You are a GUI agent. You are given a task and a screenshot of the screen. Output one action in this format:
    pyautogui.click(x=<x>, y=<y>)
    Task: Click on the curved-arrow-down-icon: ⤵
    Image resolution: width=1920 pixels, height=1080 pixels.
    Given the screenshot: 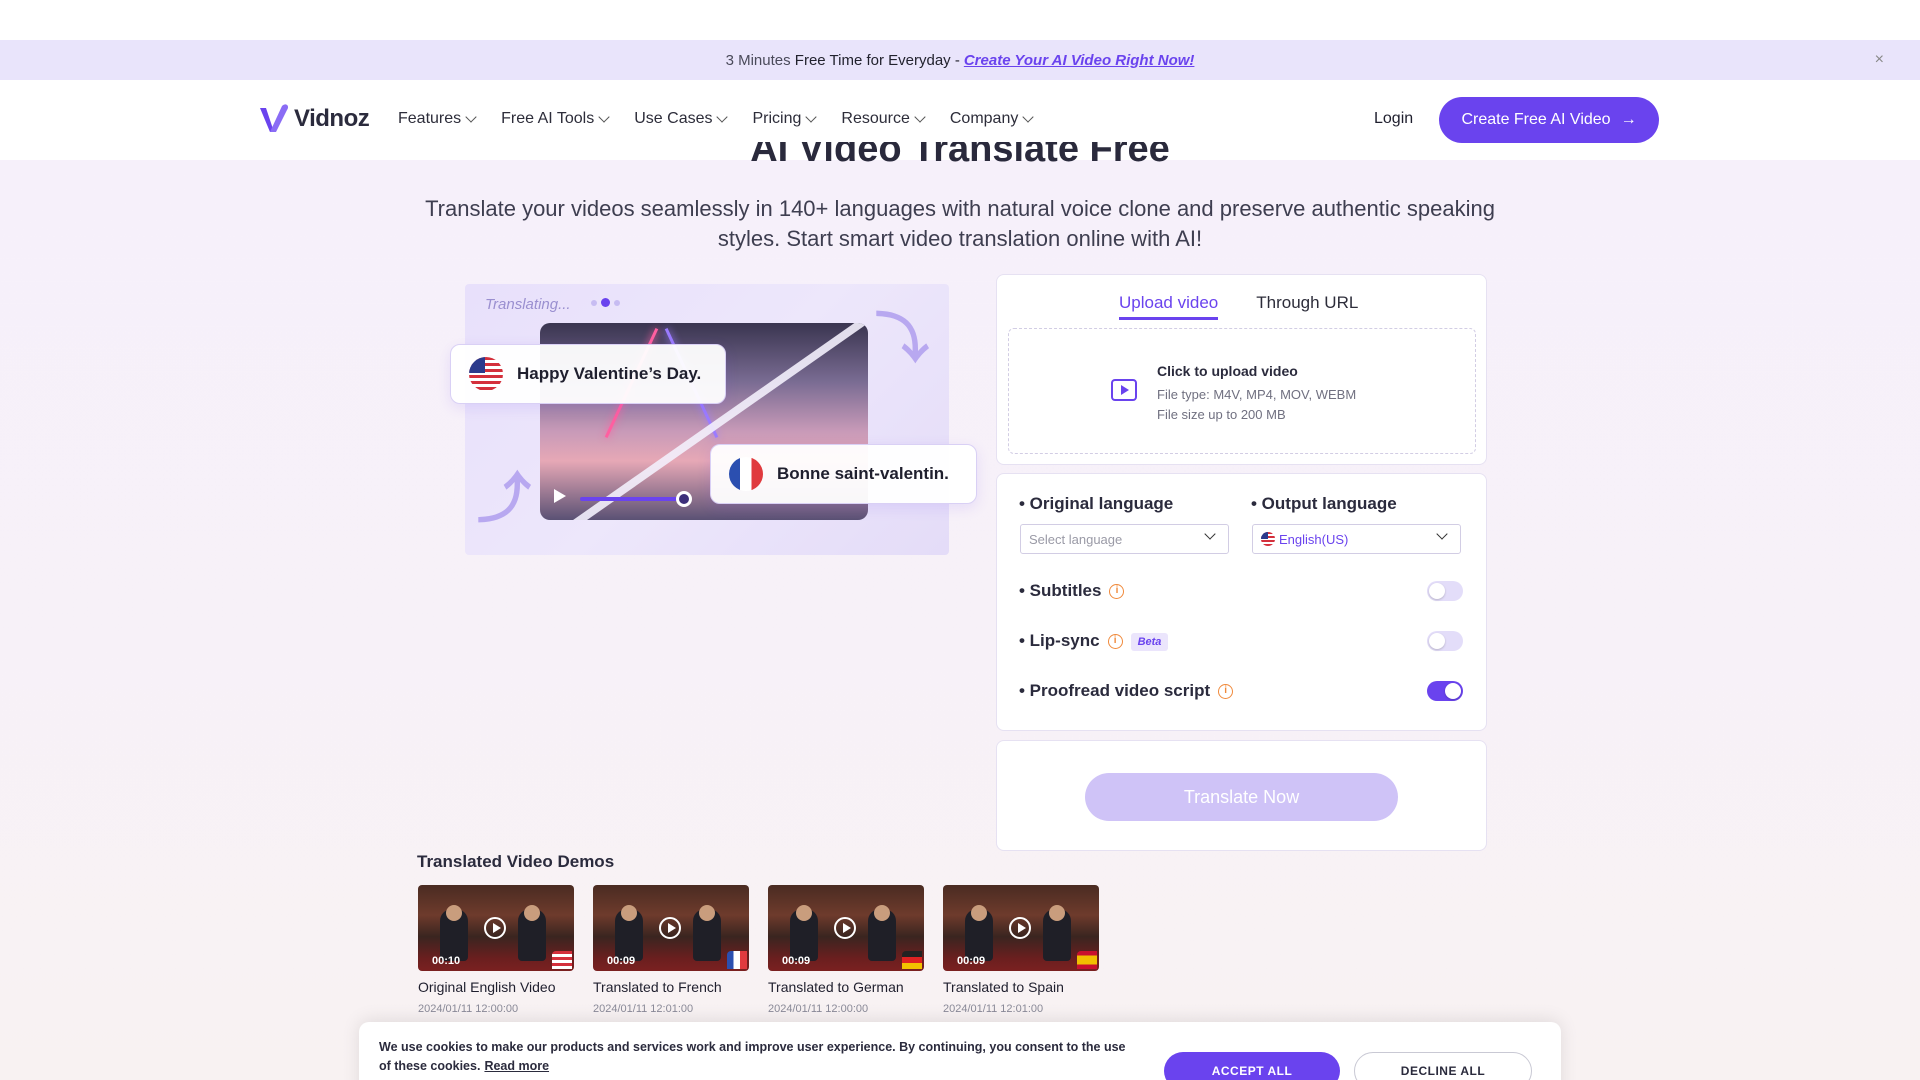 What is the action you would take?
    pyautogui.click(x=902, y=339)
    